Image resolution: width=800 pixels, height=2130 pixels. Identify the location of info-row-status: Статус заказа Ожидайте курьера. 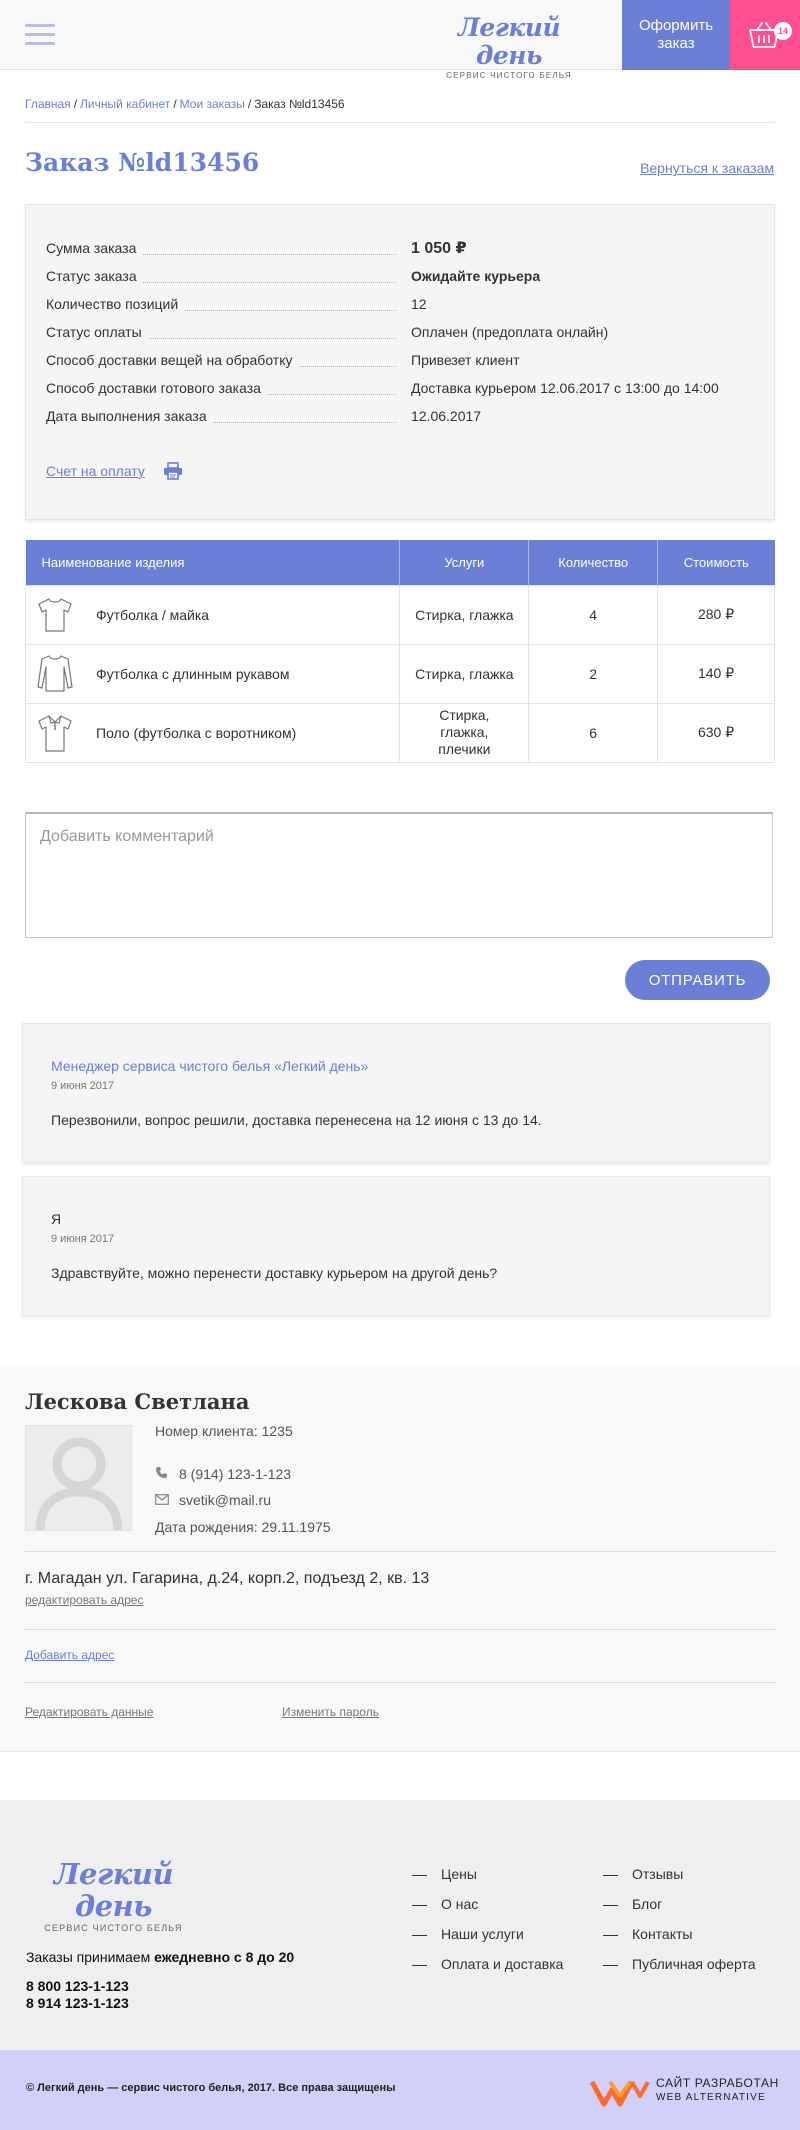
(396, 278).